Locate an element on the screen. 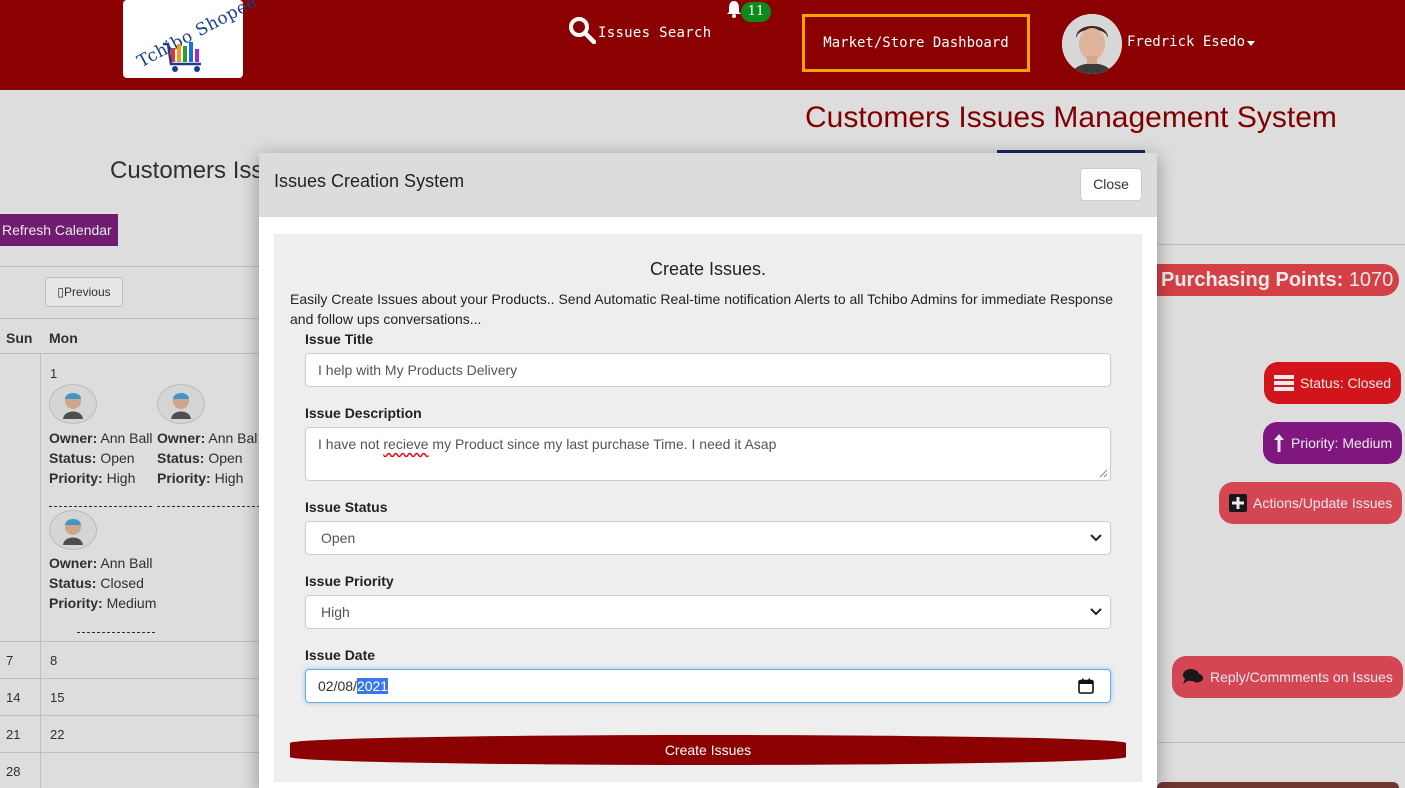 This screenshot has height=788, width=1405. user-photo is located at coordinates (1092, 44).